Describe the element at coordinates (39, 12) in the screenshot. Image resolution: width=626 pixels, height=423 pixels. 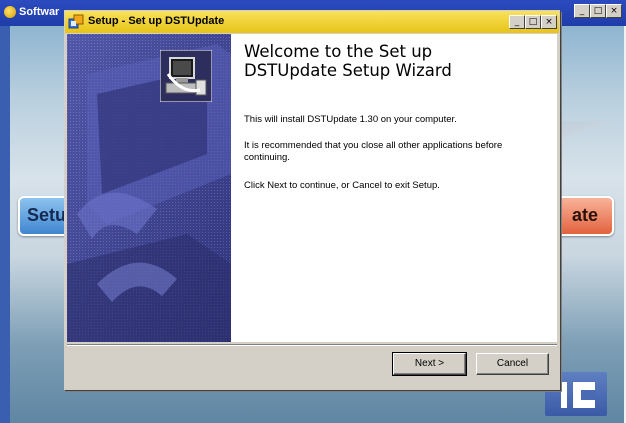
I see `background-window-title: Softwar` at that location.